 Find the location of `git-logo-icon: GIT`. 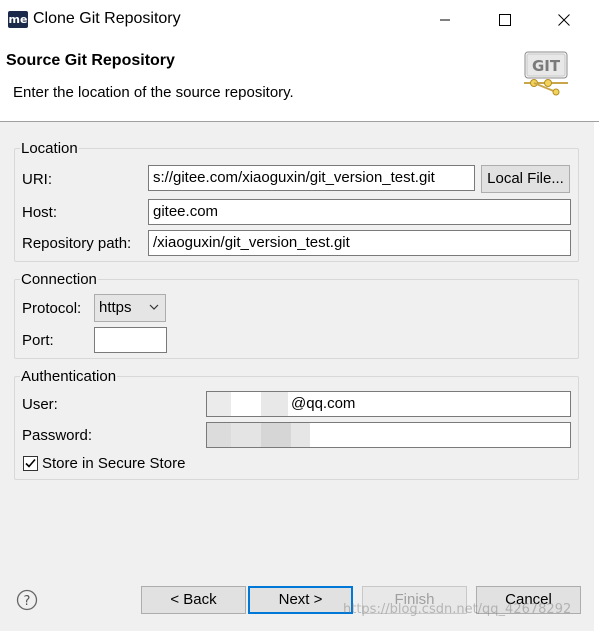

git-logo-icon: GIT is located at coordinates (546, 73).